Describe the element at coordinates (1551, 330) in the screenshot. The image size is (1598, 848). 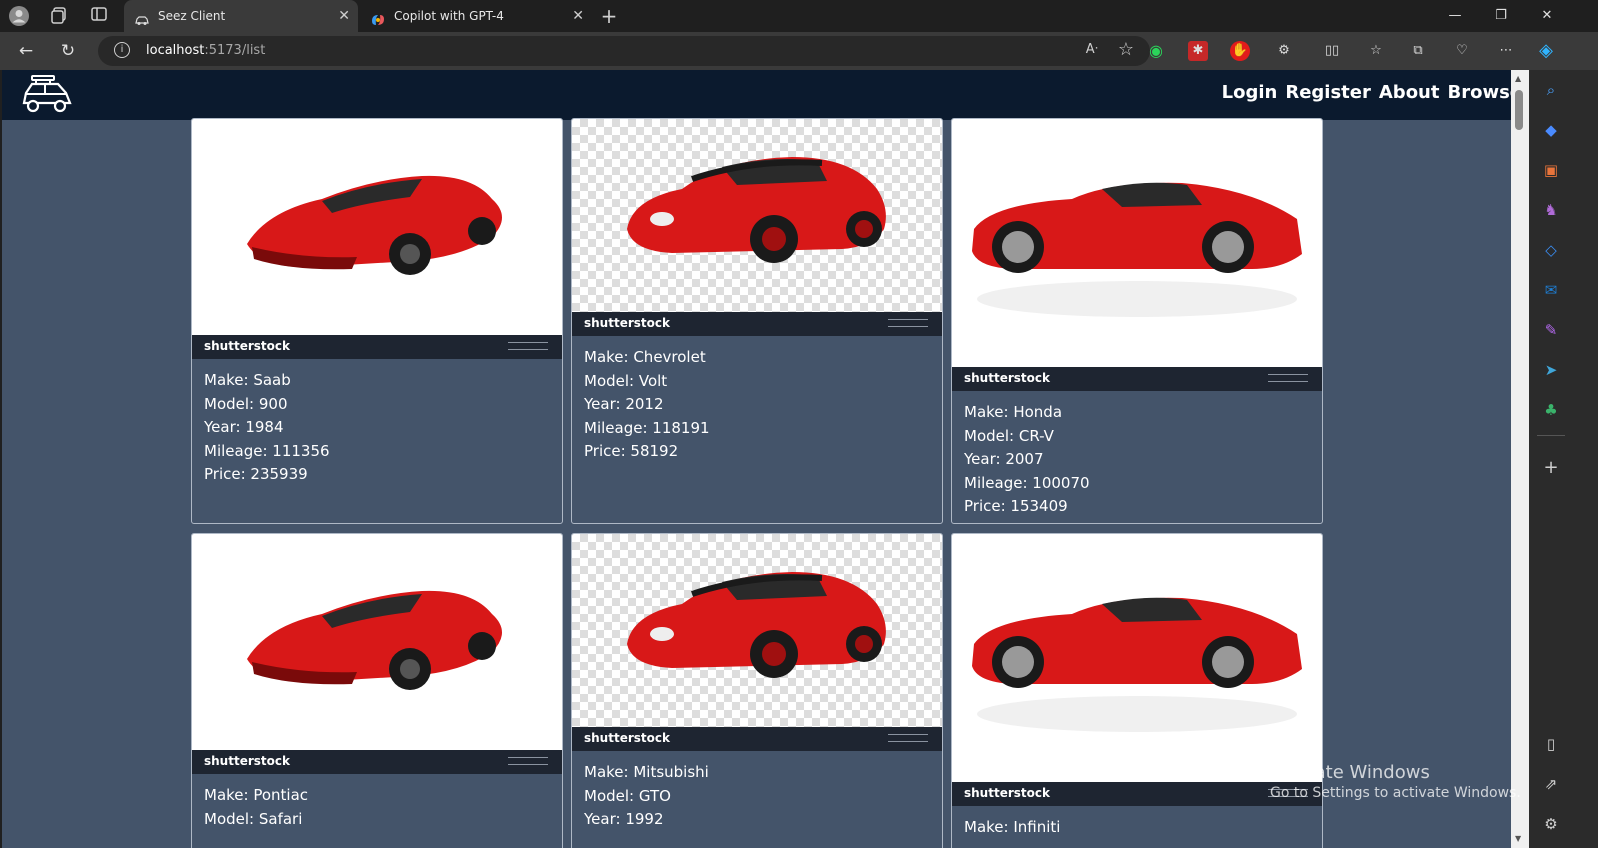
I see `designer-icon: ✎` at that location.